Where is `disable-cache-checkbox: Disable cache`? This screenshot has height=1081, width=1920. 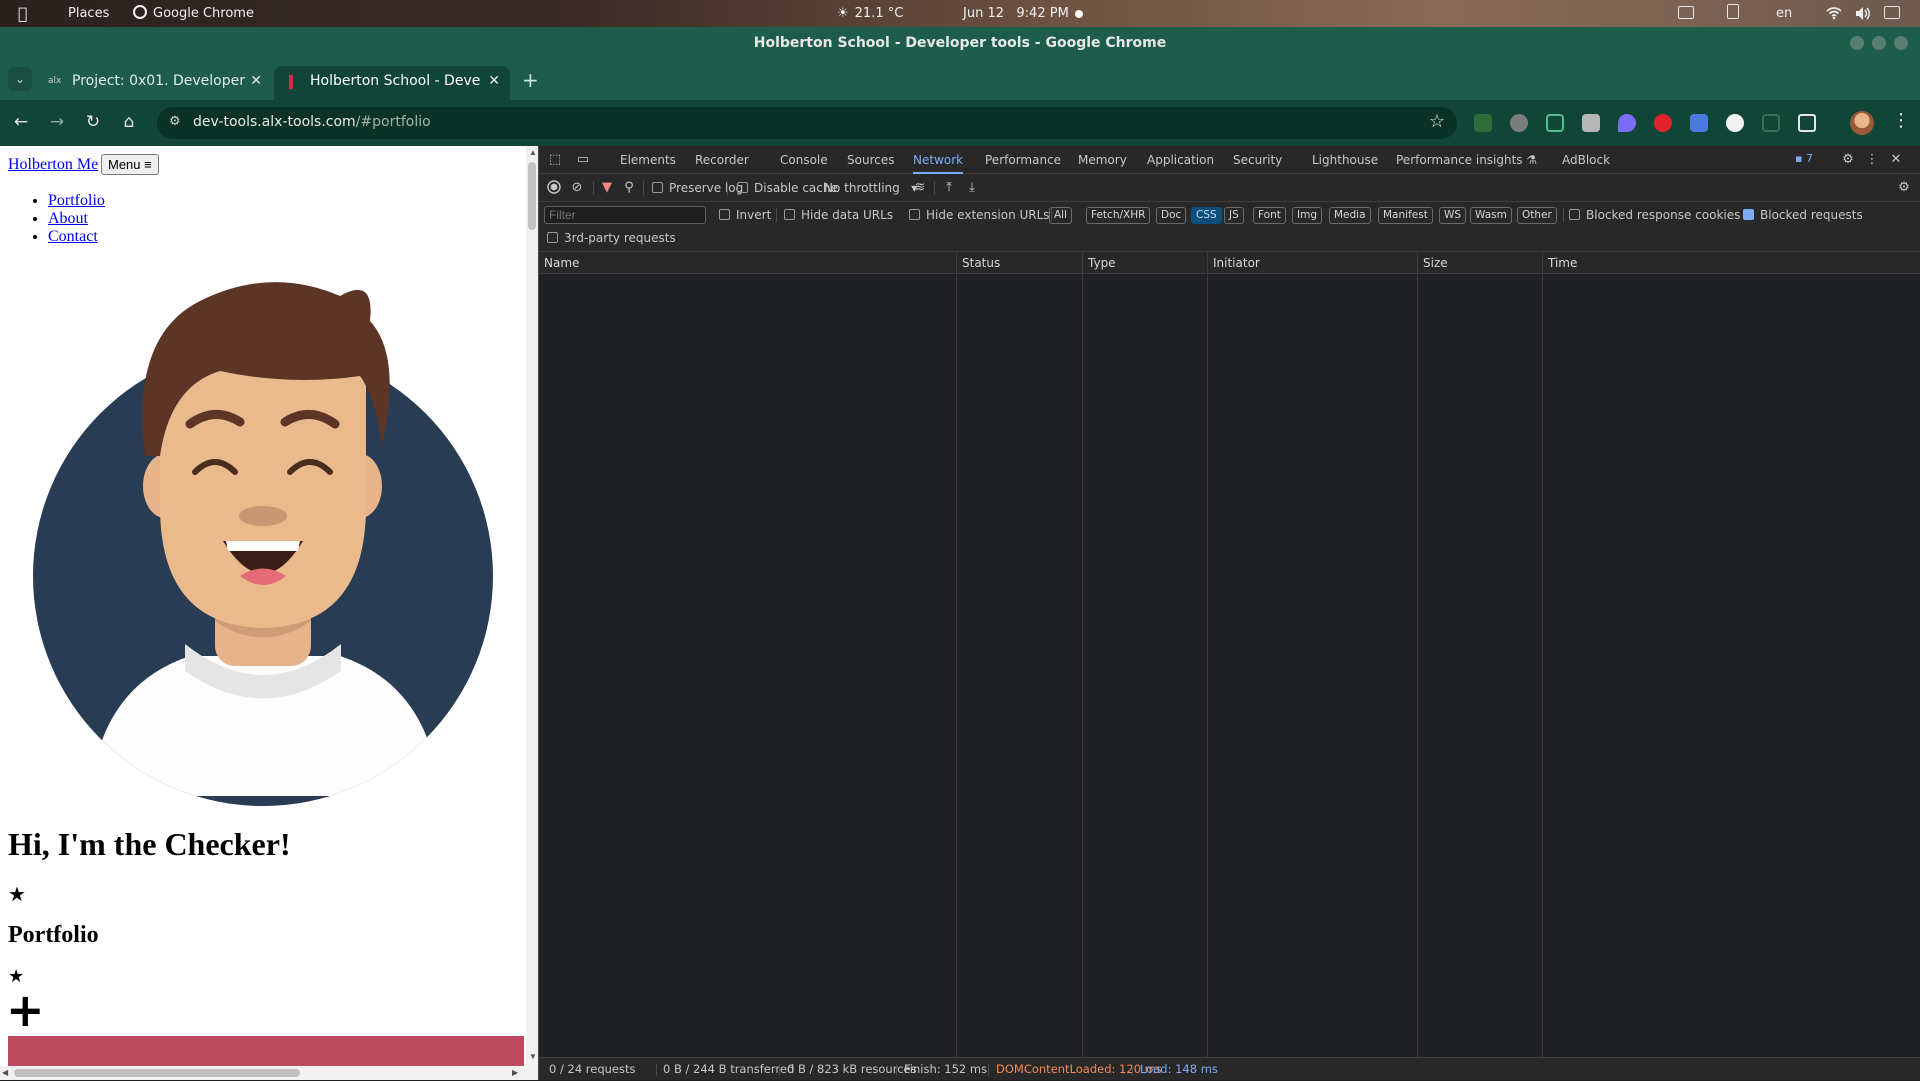 disable-cache-checkbox: Disable cache is located at coordinates (787, 188).